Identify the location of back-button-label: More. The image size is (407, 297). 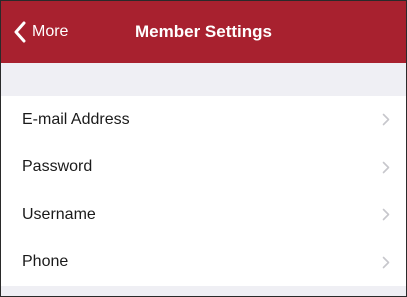
(50, 31).